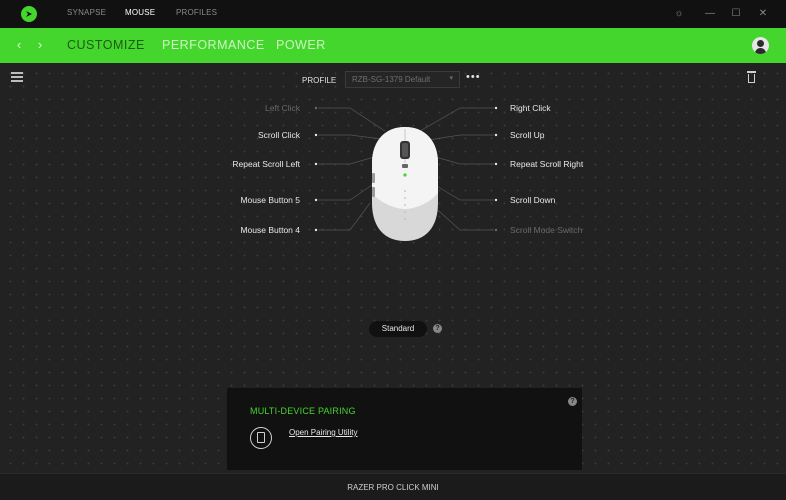 The height and width of the screenshot is (500, 786). What do you see at coordinates (398, 329) in the screenshot?
I see `standard-mode-button: Standard` at bounding box center [398, 329].